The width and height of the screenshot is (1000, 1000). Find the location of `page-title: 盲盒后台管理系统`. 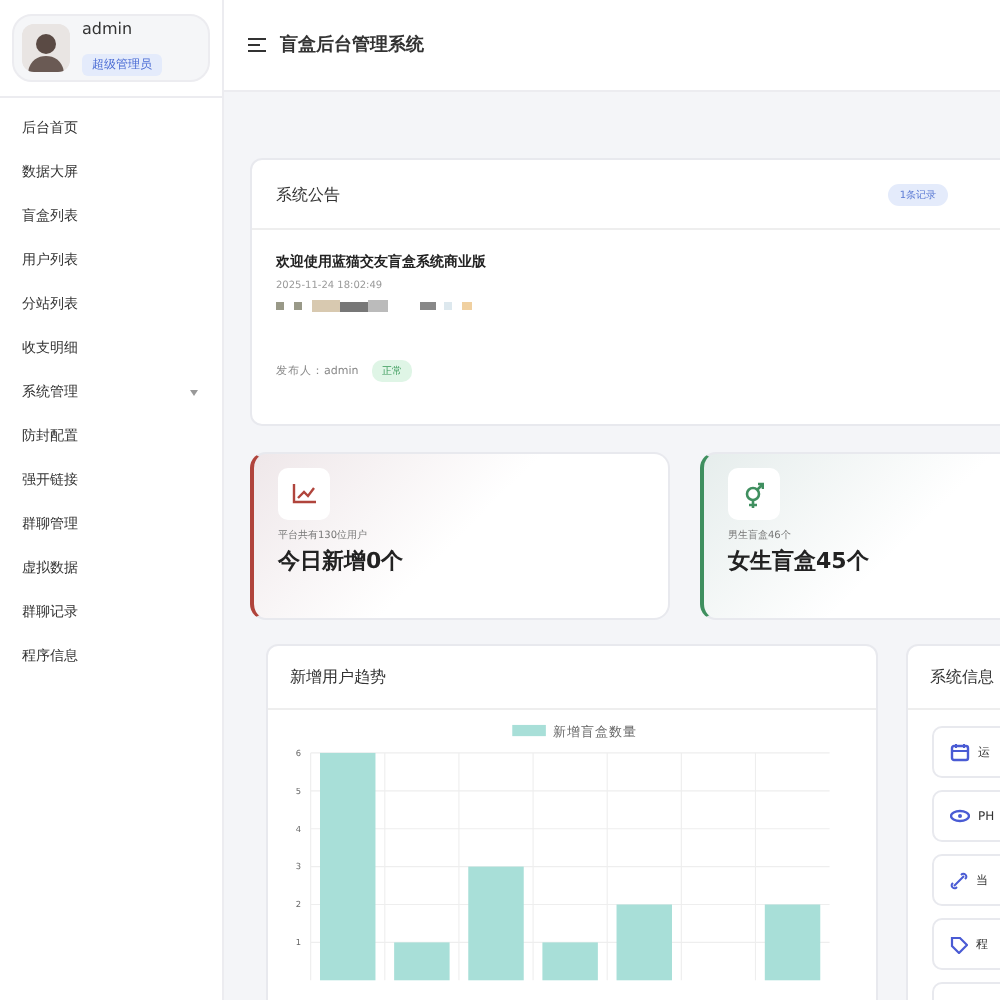

page-title: 盲盒后台管理系统 is located at coordinates (352, 45).